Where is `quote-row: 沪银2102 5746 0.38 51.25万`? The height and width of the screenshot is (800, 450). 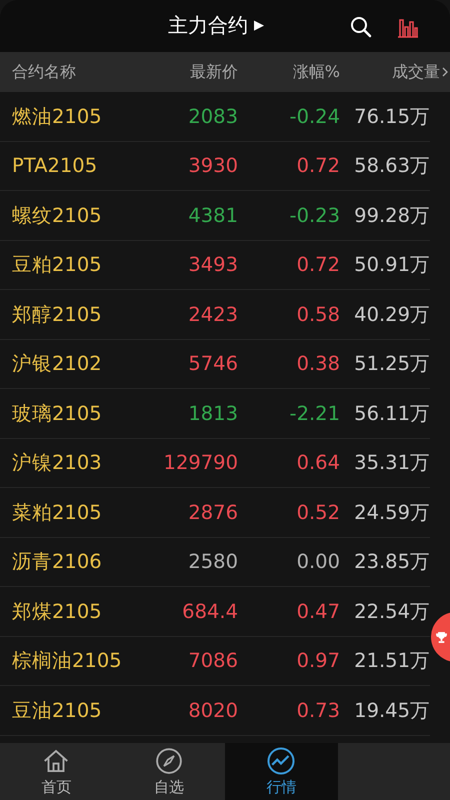 quote-row: 沪银2102 5746 0.38 51.25万 is located at coordinates (215, 364).